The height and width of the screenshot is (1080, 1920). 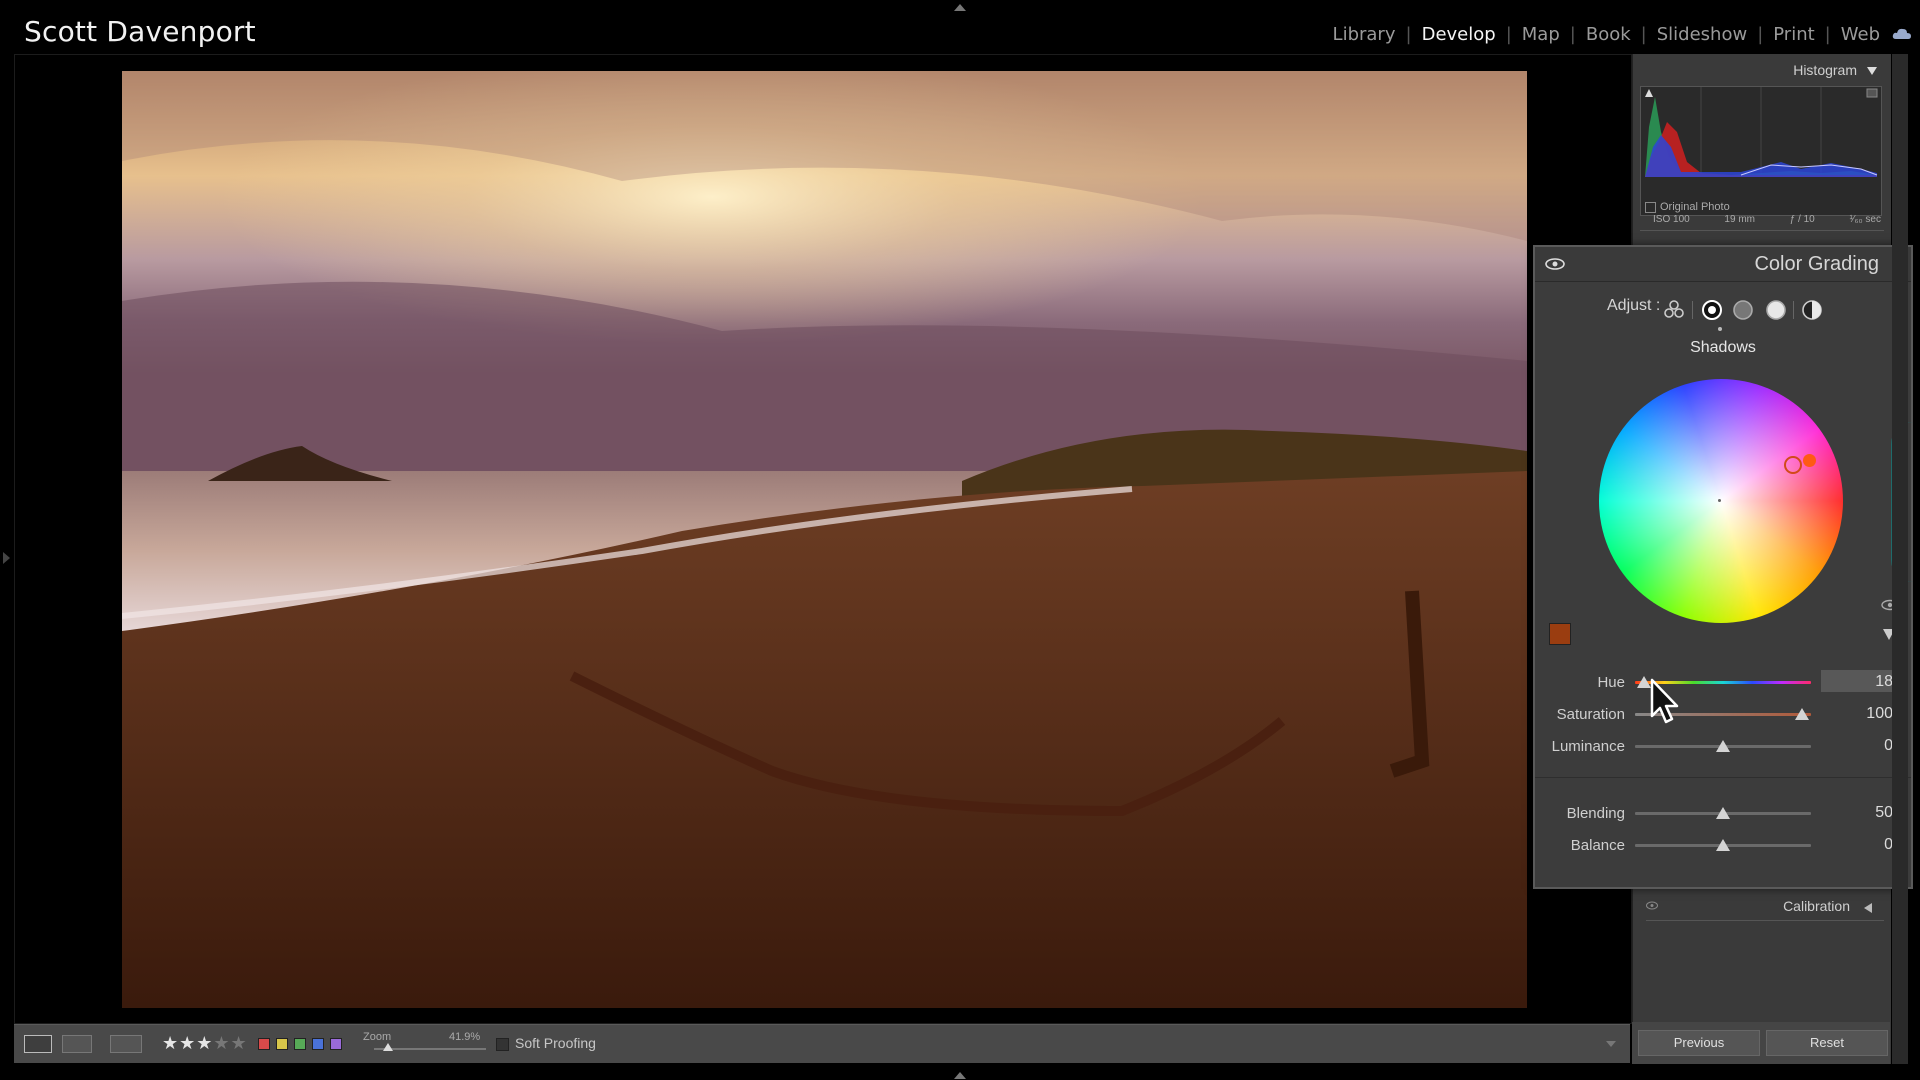 I want to click on calibration-eye-icon, so click(x=1652, y=905).